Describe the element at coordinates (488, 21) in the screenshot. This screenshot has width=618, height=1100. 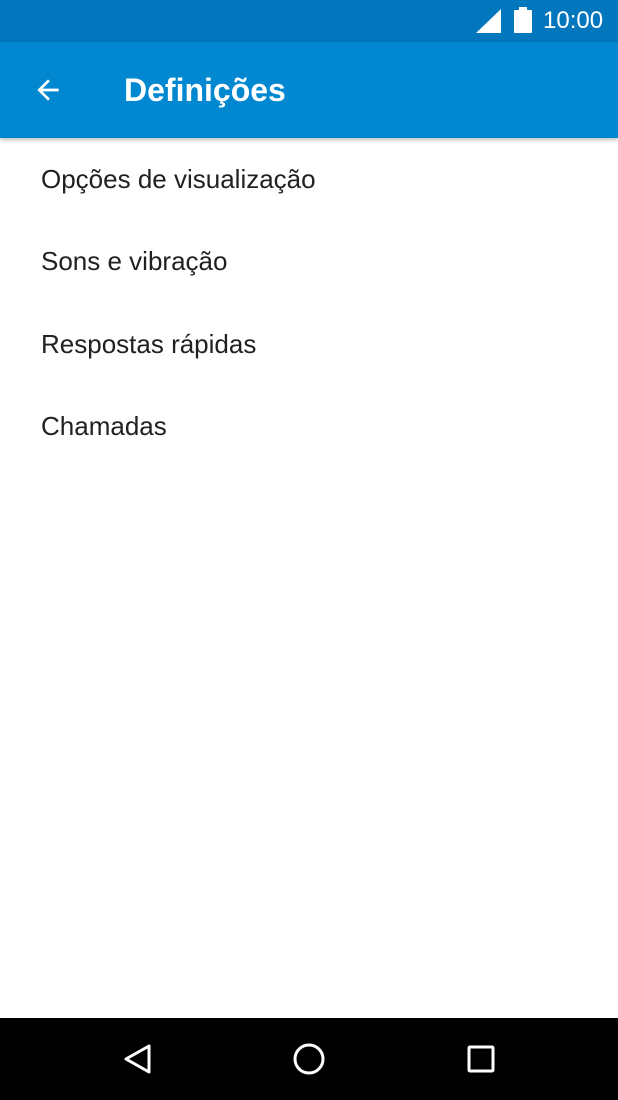
I see `signal-icon` at that location.